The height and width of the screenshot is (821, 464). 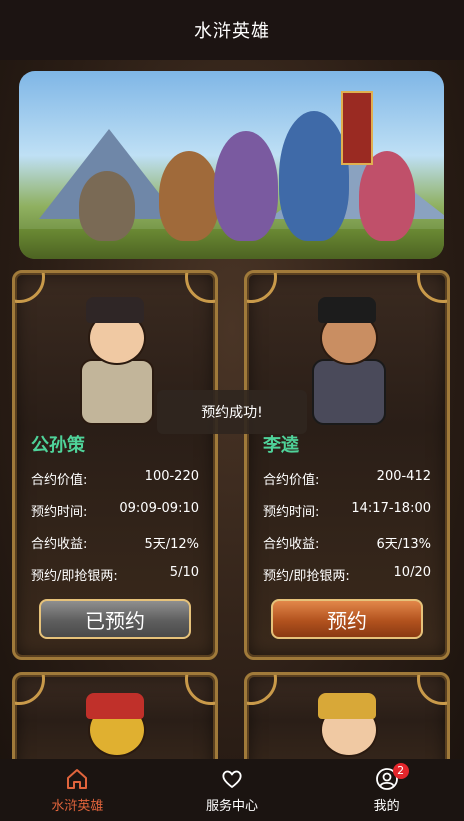 I want to click on app-header: 水浒英雄, so click(x=232, y=30).